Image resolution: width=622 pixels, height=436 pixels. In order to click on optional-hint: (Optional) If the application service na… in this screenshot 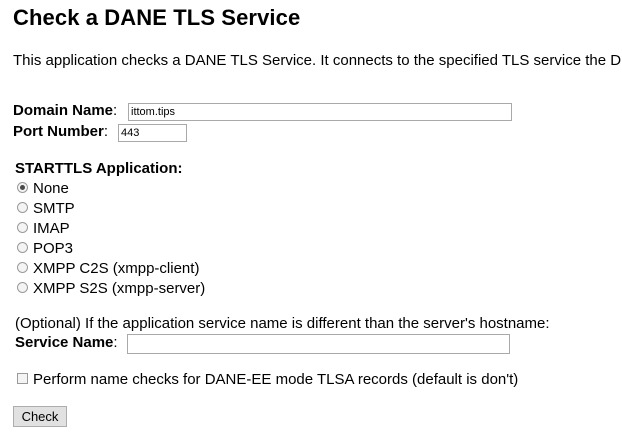, I will do `click(282, 323)`.